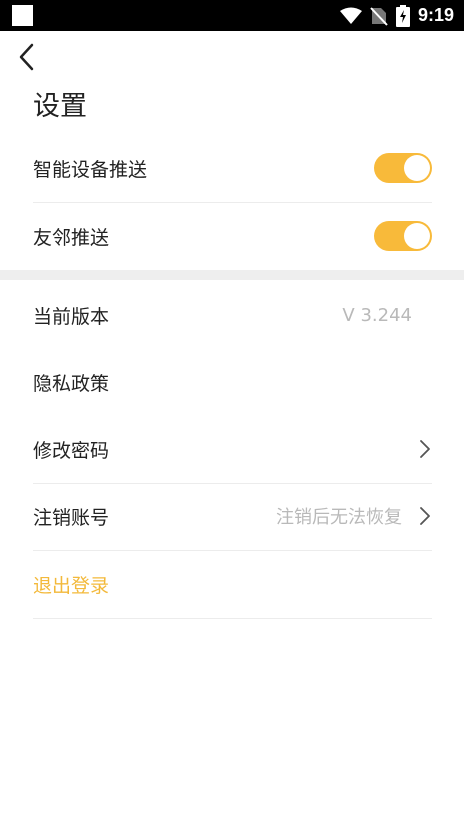  What do you see at coordinates (232, 15) in the screenshot?
I see `status-bar: 9:19` at bounding box center [232, 15].